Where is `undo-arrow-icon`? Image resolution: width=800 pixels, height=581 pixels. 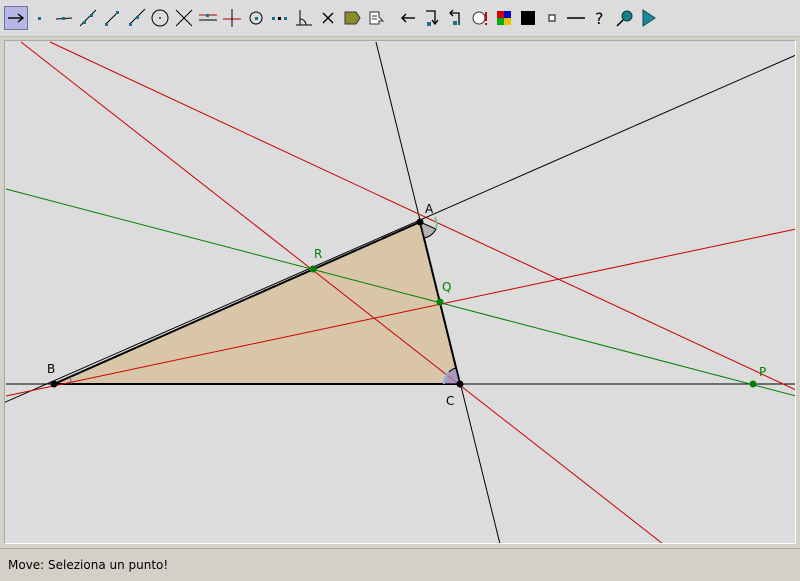 undo-arrow-icon is located at coordinates (408, 18).